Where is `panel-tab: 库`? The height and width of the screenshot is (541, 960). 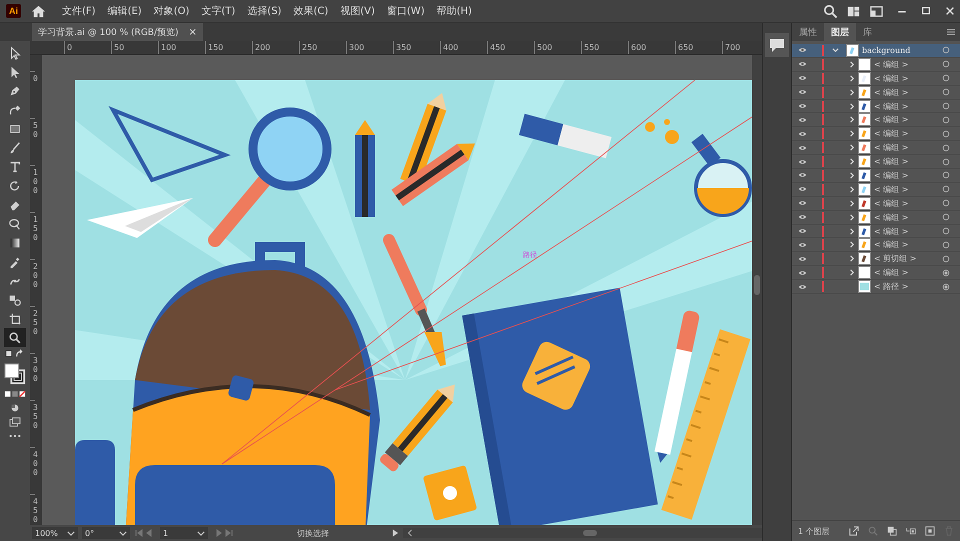
panel-tab: 库 is located at coordinates (867, 32).